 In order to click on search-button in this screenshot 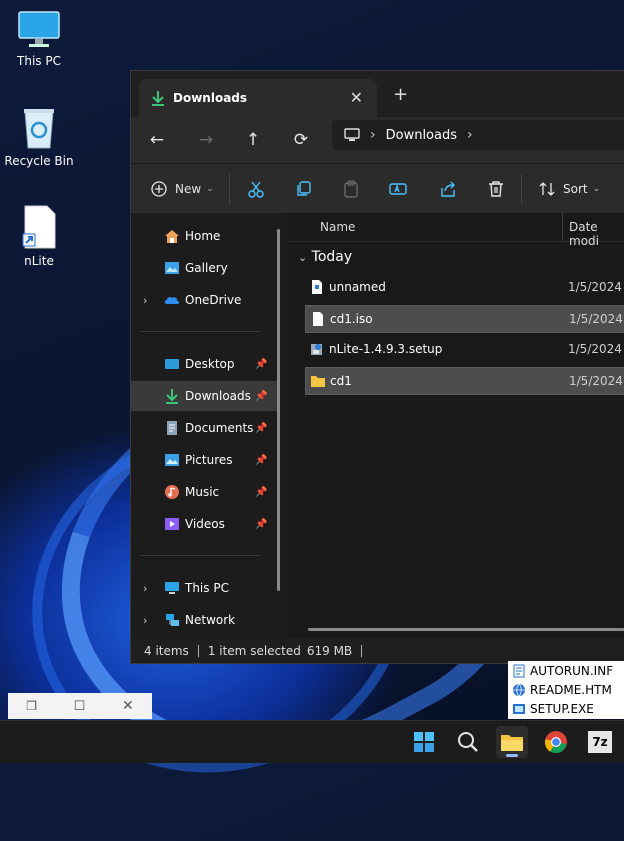, I will do `click(468, 742)`.